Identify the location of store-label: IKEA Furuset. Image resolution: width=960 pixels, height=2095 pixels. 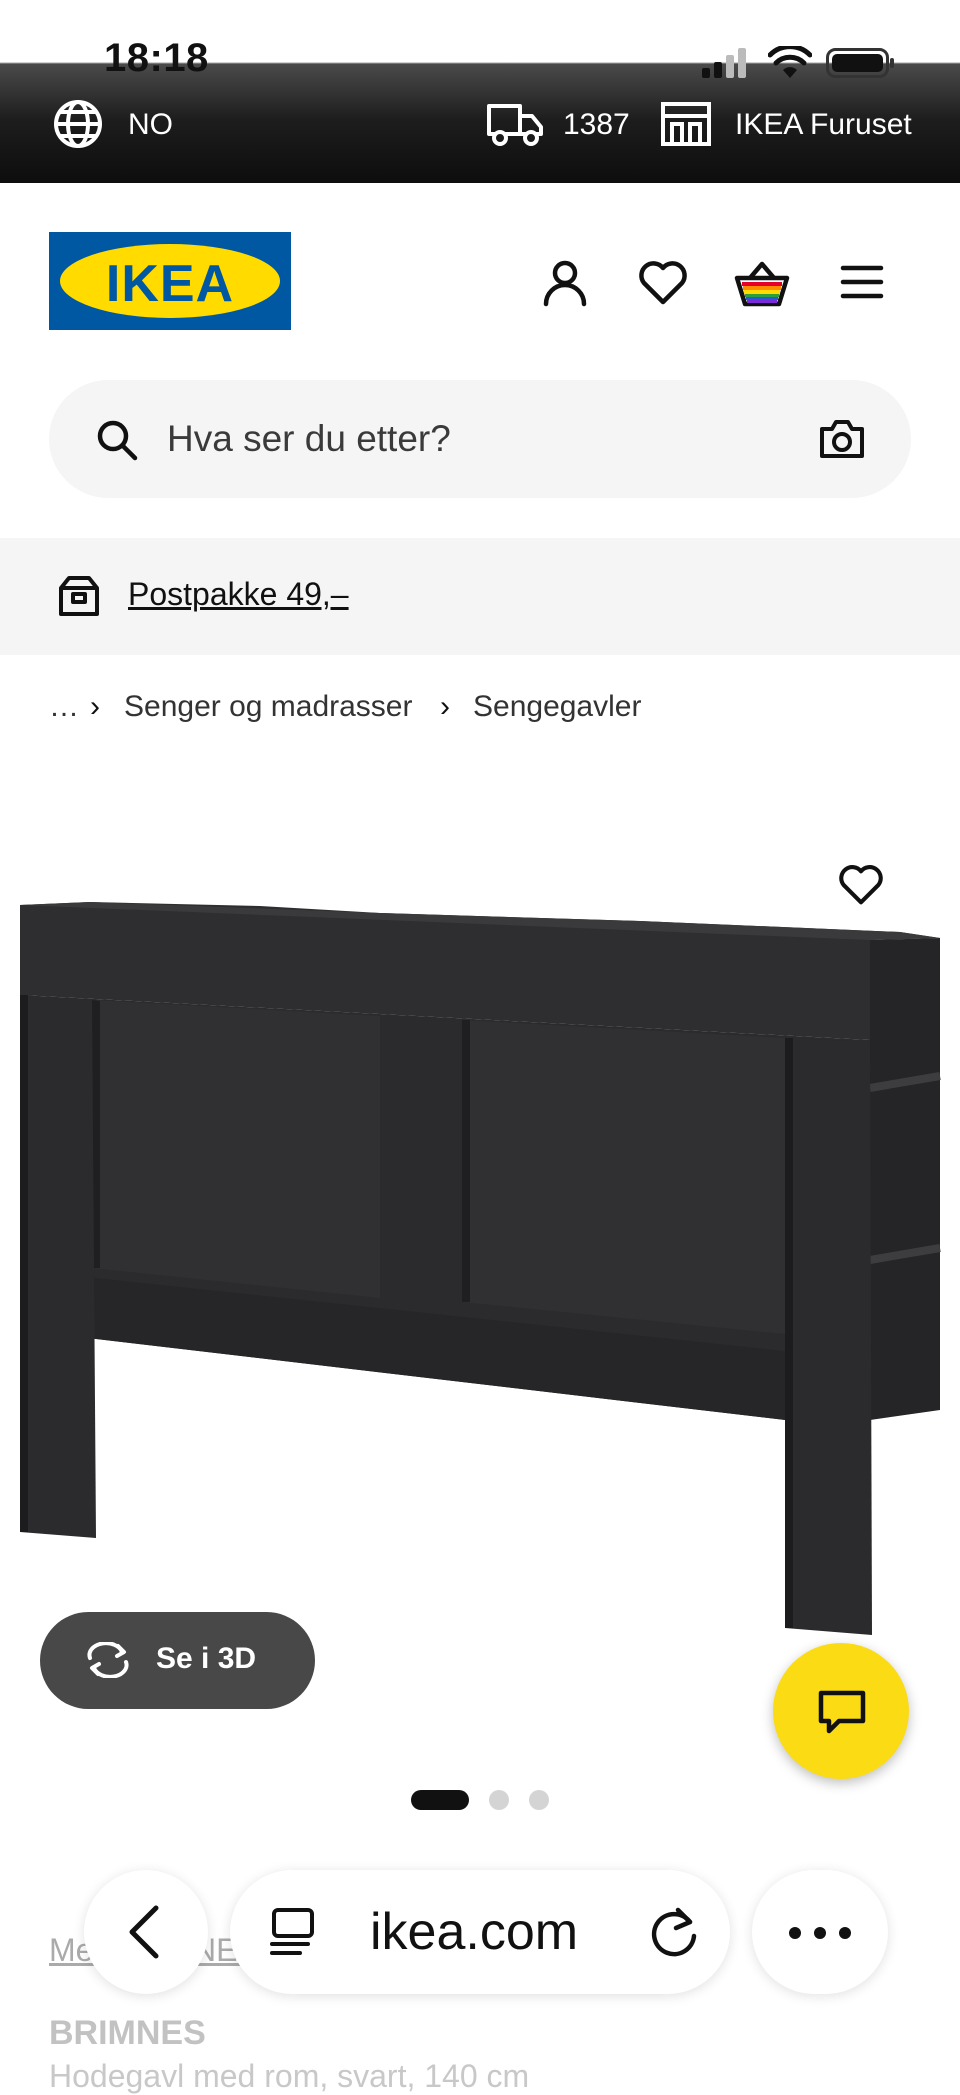
(823, 125).